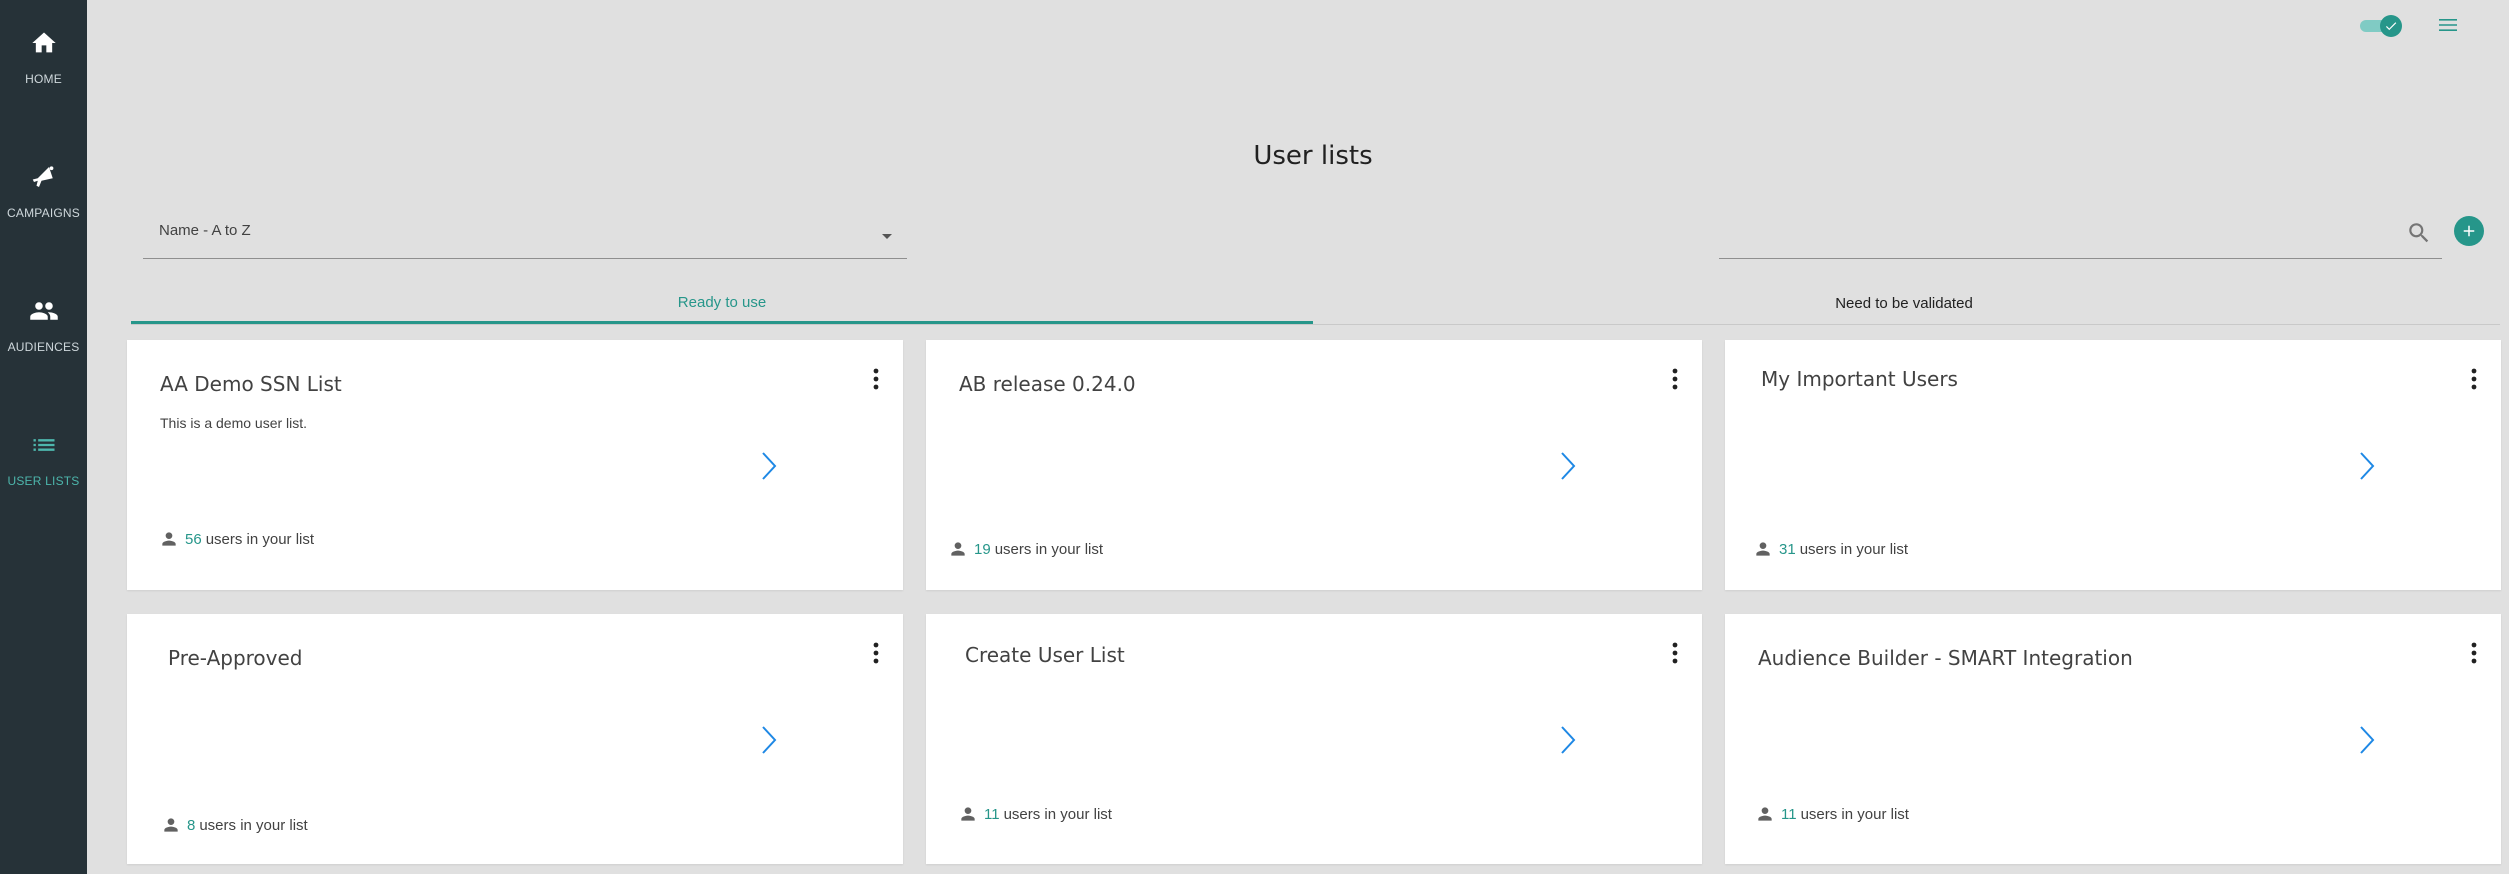 The height and width of the screenshot is (874, 2509). Describe the element at coordinates (43, 347) in the screenshot. I see `sidebar-item-label: AUDIENCES` at that location.